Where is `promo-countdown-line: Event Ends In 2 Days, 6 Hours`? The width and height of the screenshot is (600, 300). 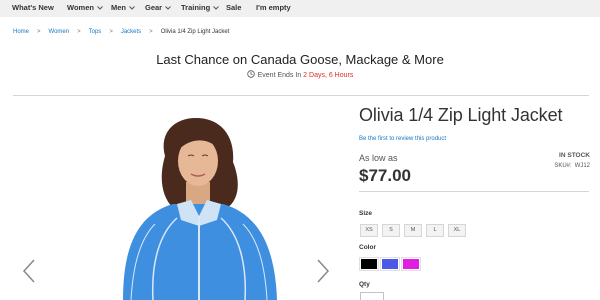 promo-countdown-line: Event Ends In 2 Days, 6 Hours is located at coordinates (300, 75).